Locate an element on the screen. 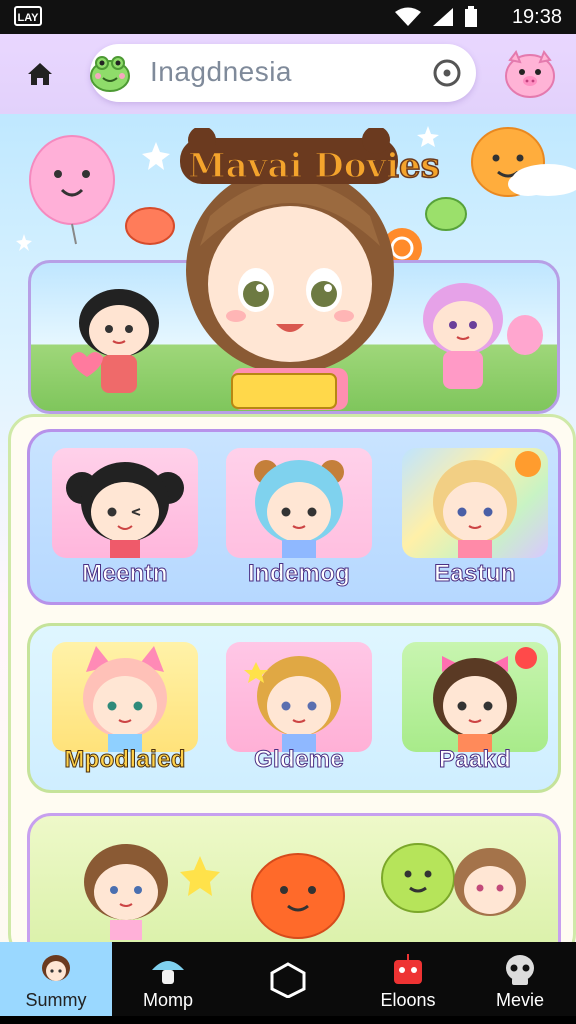 The image size is (576, 1024). search-bar: Inagdnesia is located at coordinates (283, 73).